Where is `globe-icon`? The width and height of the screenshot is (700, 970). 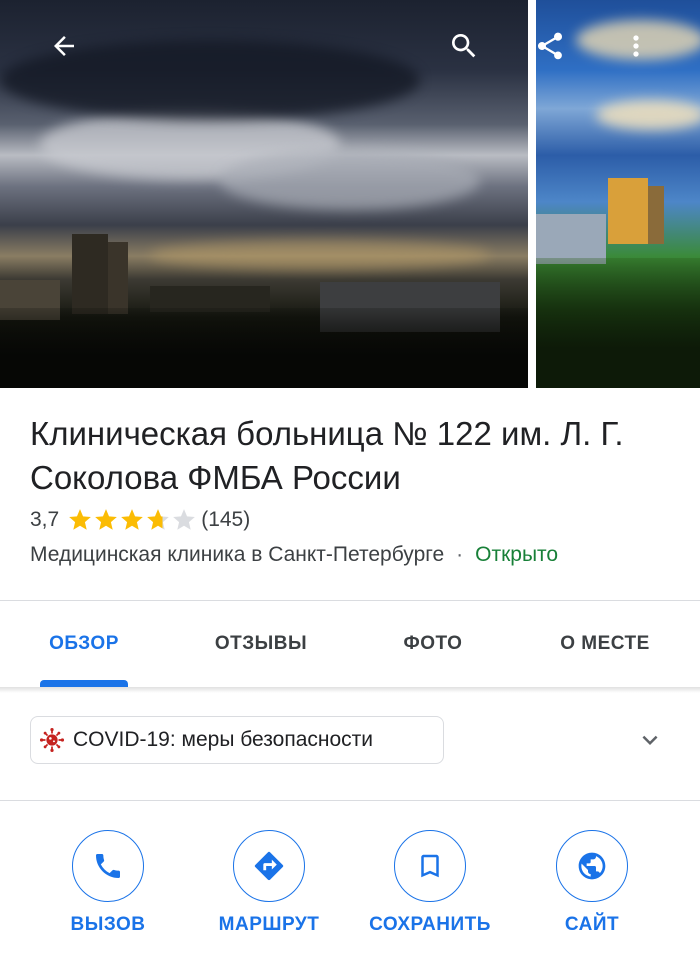
globe-icon is located at coordinates (592, 866).